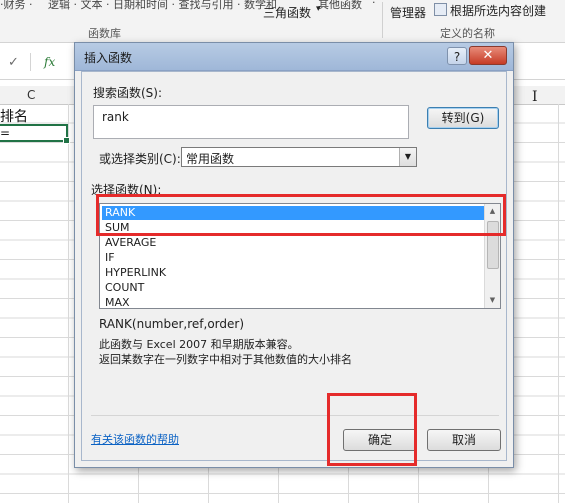 The width and height of the screenshot is (565, 503). What do you see at coordinates (492, 300) in the screenshot?
I see `scroll-down-icon: ▼` at bounding box center [492, 300].